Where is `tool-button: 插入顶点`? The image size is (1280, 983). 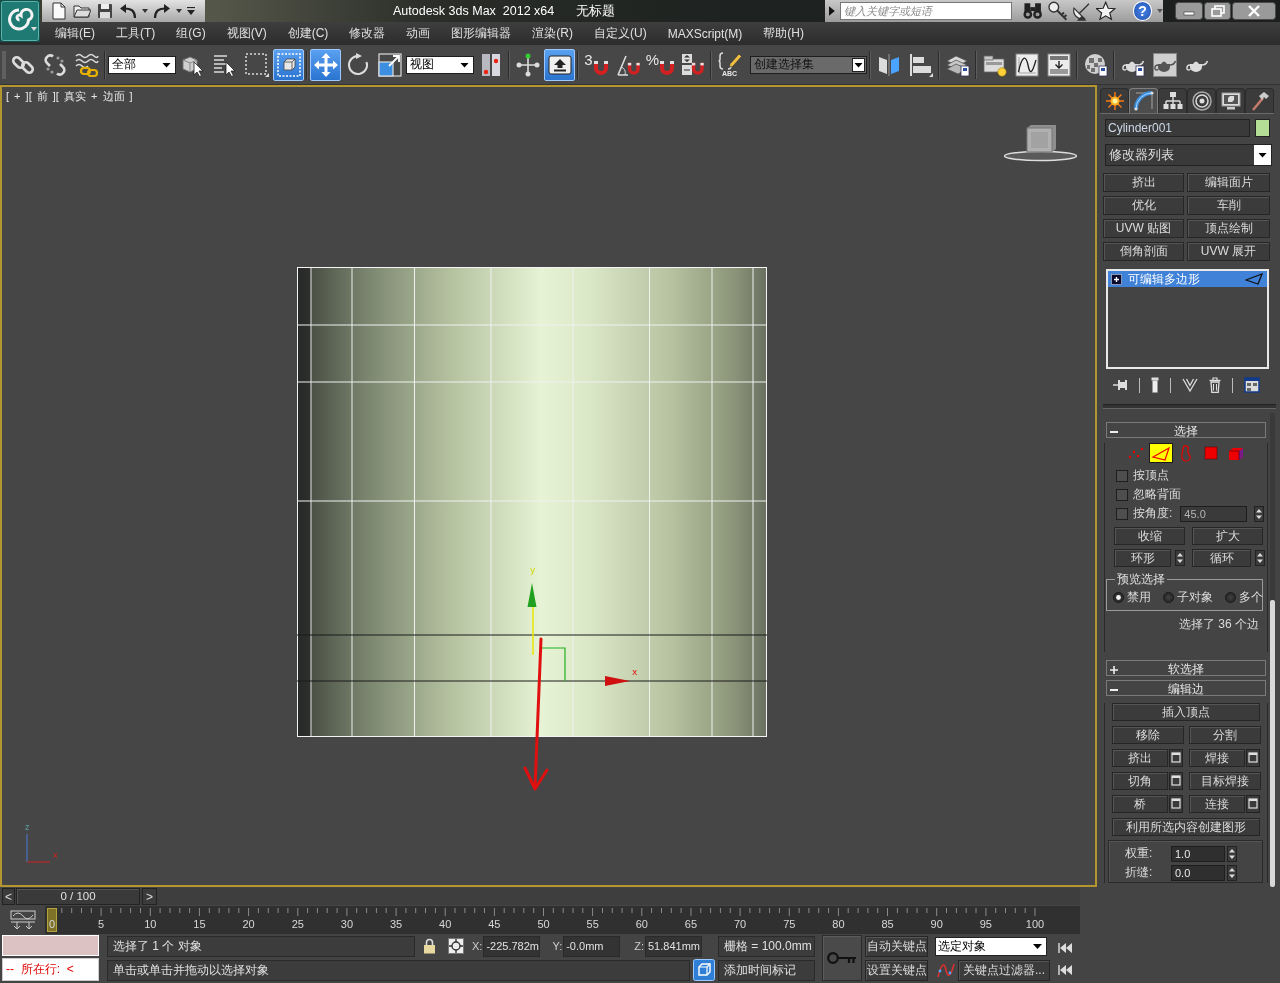
tool-button: 插入顶点 is located at coordinates (1186, 712).